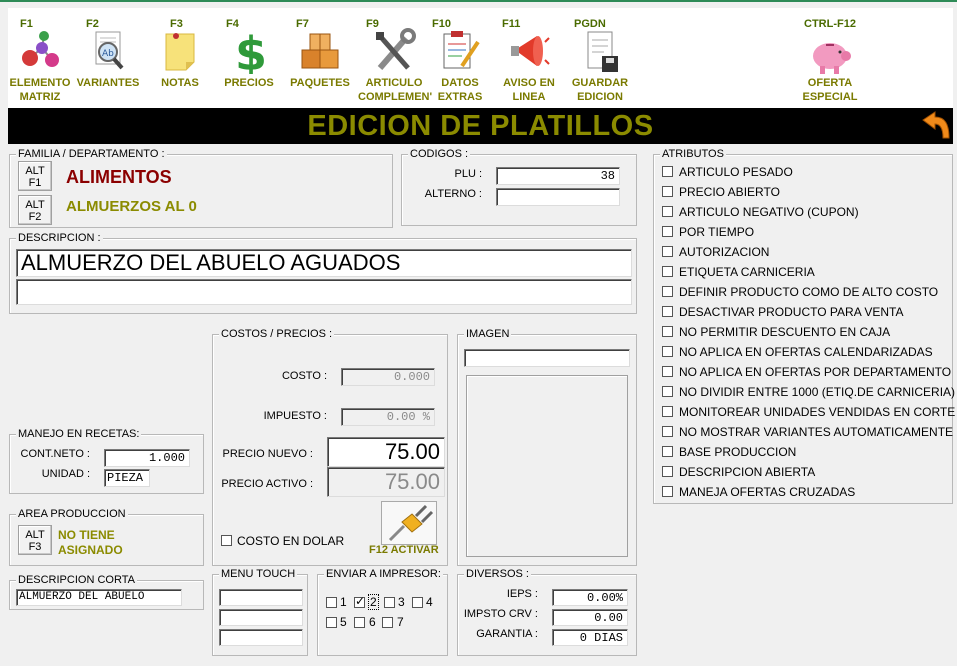 The image size is (957, 666). What do you see at coordinates (519, 186) in the screenshot?
I see `codigos-group: CODIGOS : PLU : 38 ALTERNO :` at bounding box center [519, 186].